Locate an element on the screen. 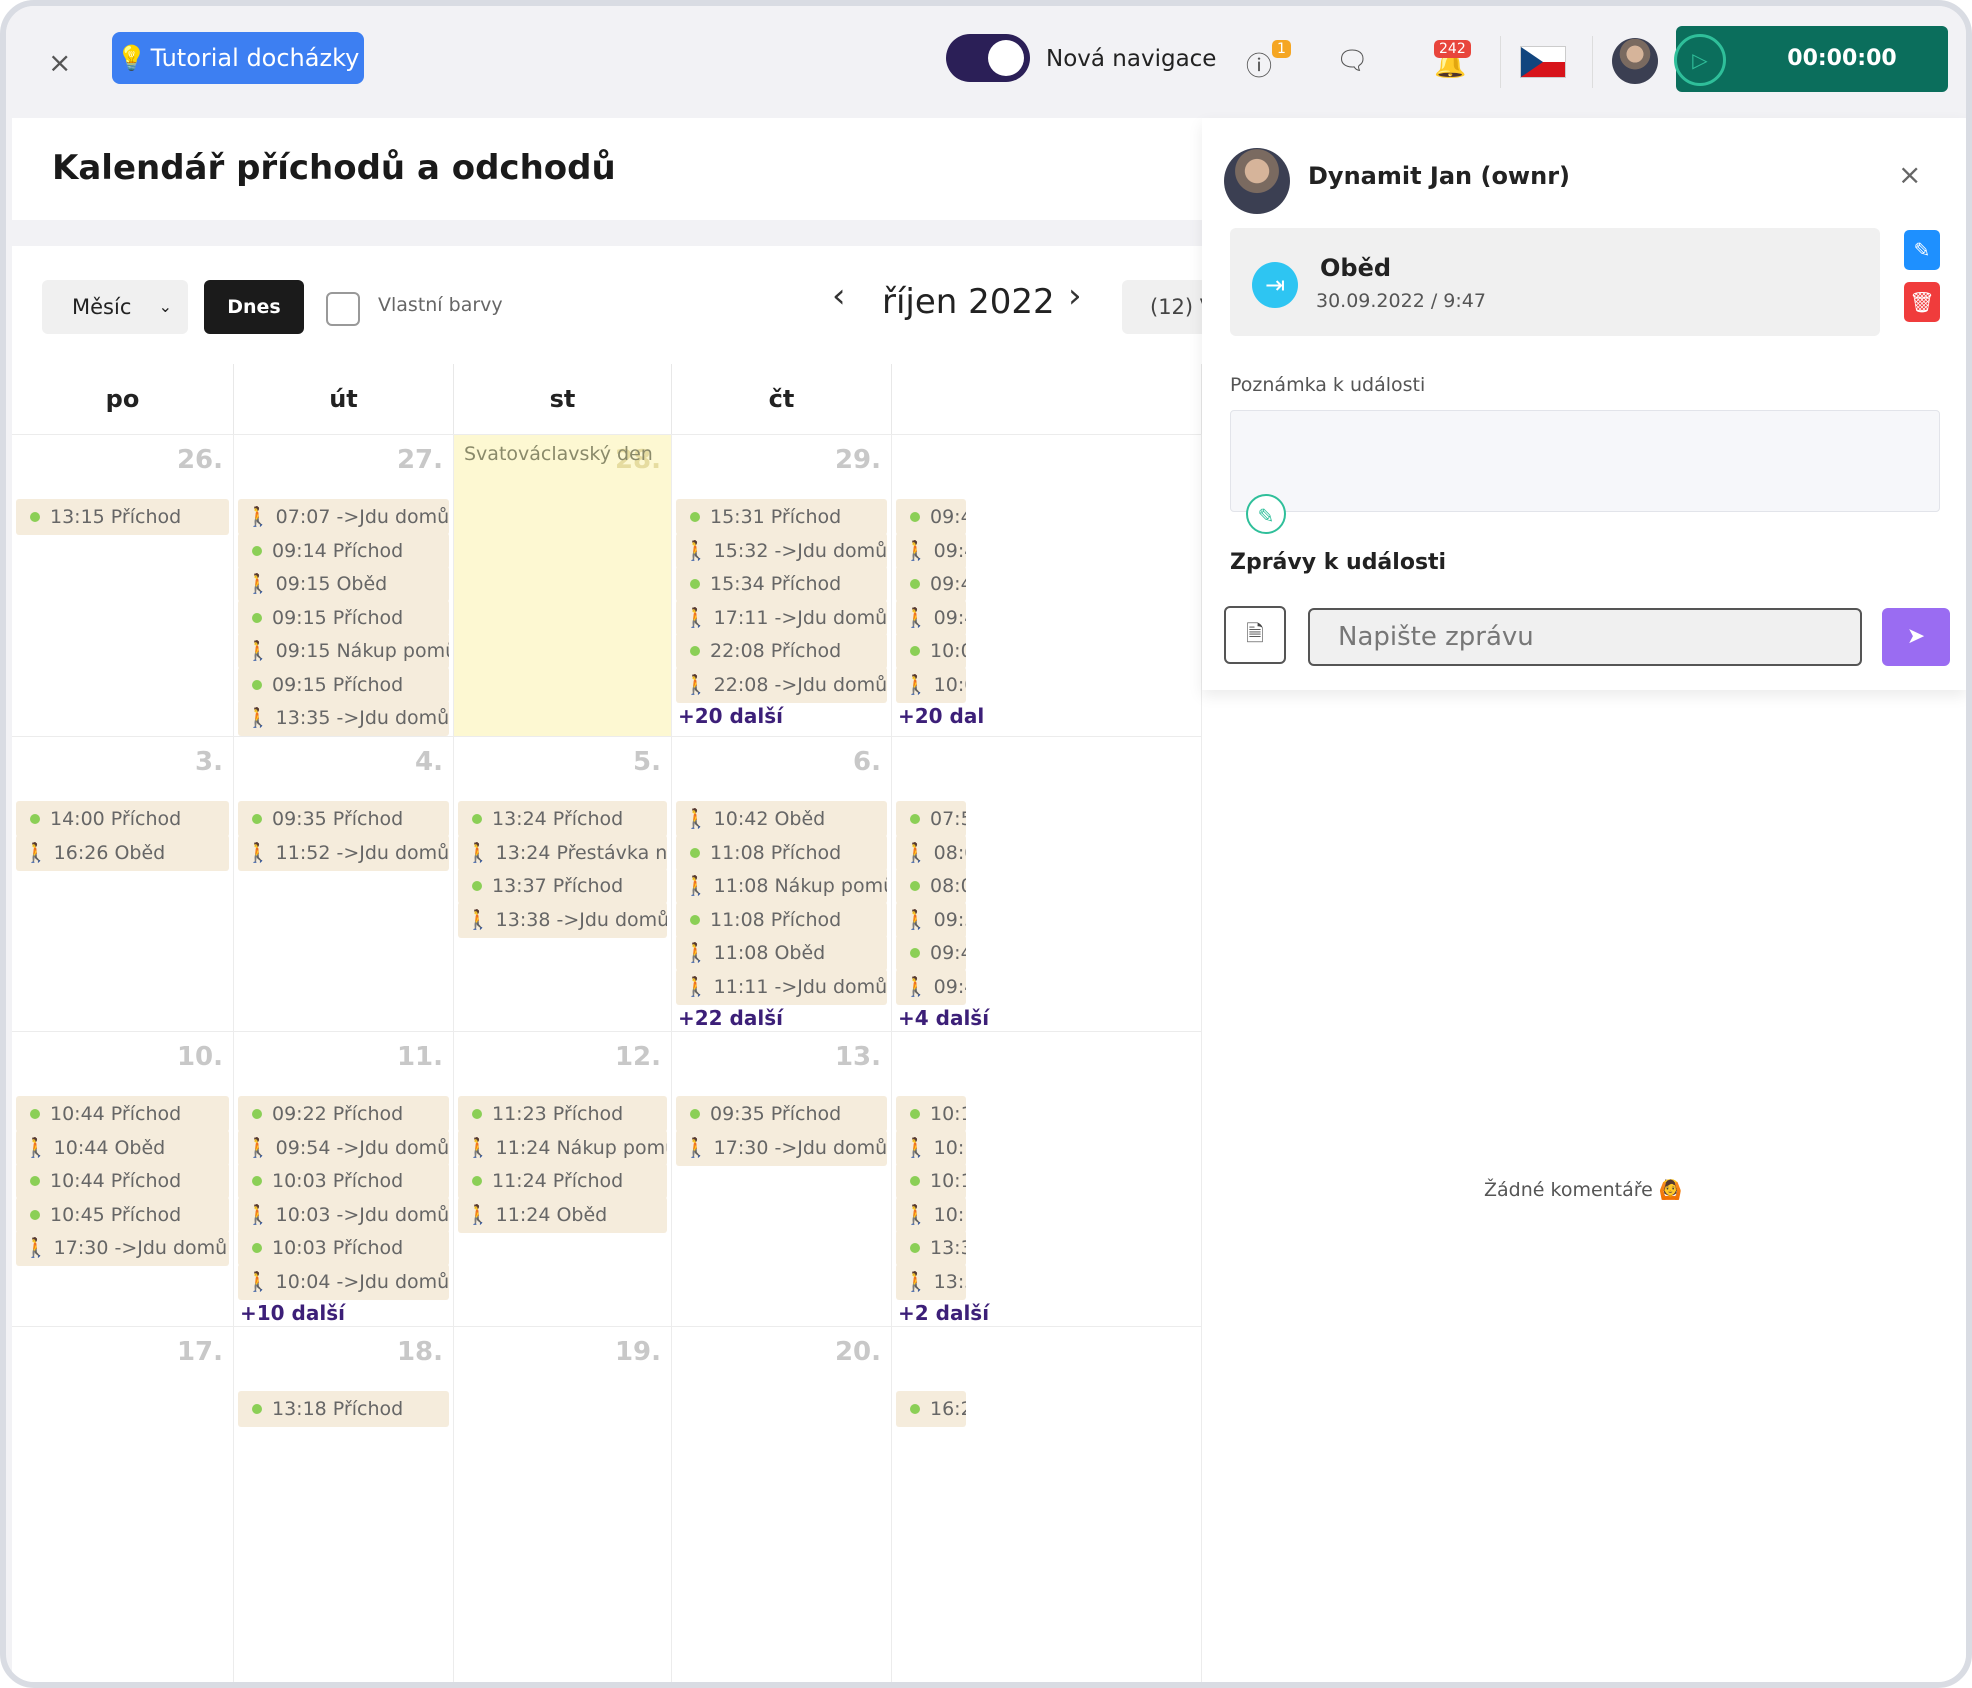  calendar-event: 13:36 is located at coordinates (931, 1248).